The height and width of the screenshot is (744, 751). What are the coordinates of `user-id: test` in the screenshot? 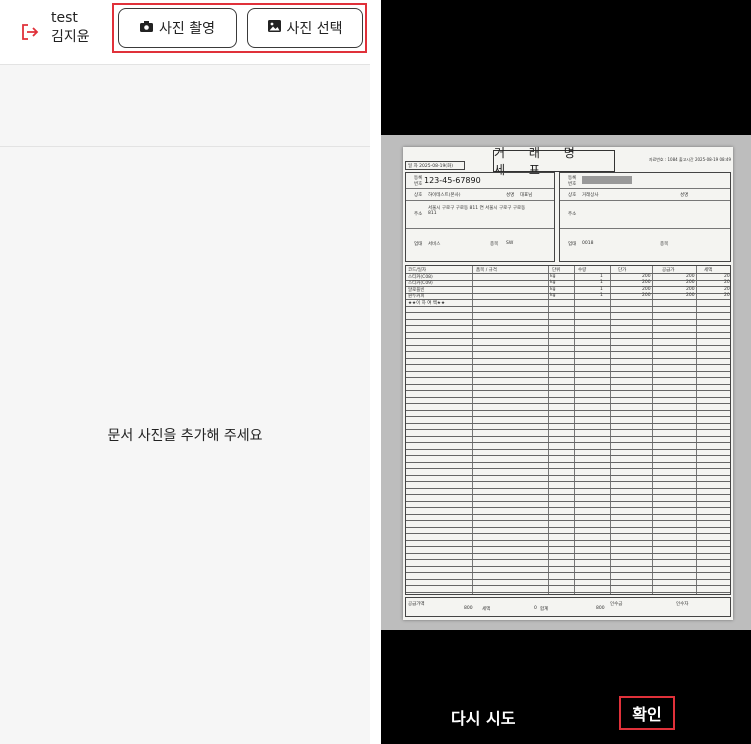 It's located at (64, 18).